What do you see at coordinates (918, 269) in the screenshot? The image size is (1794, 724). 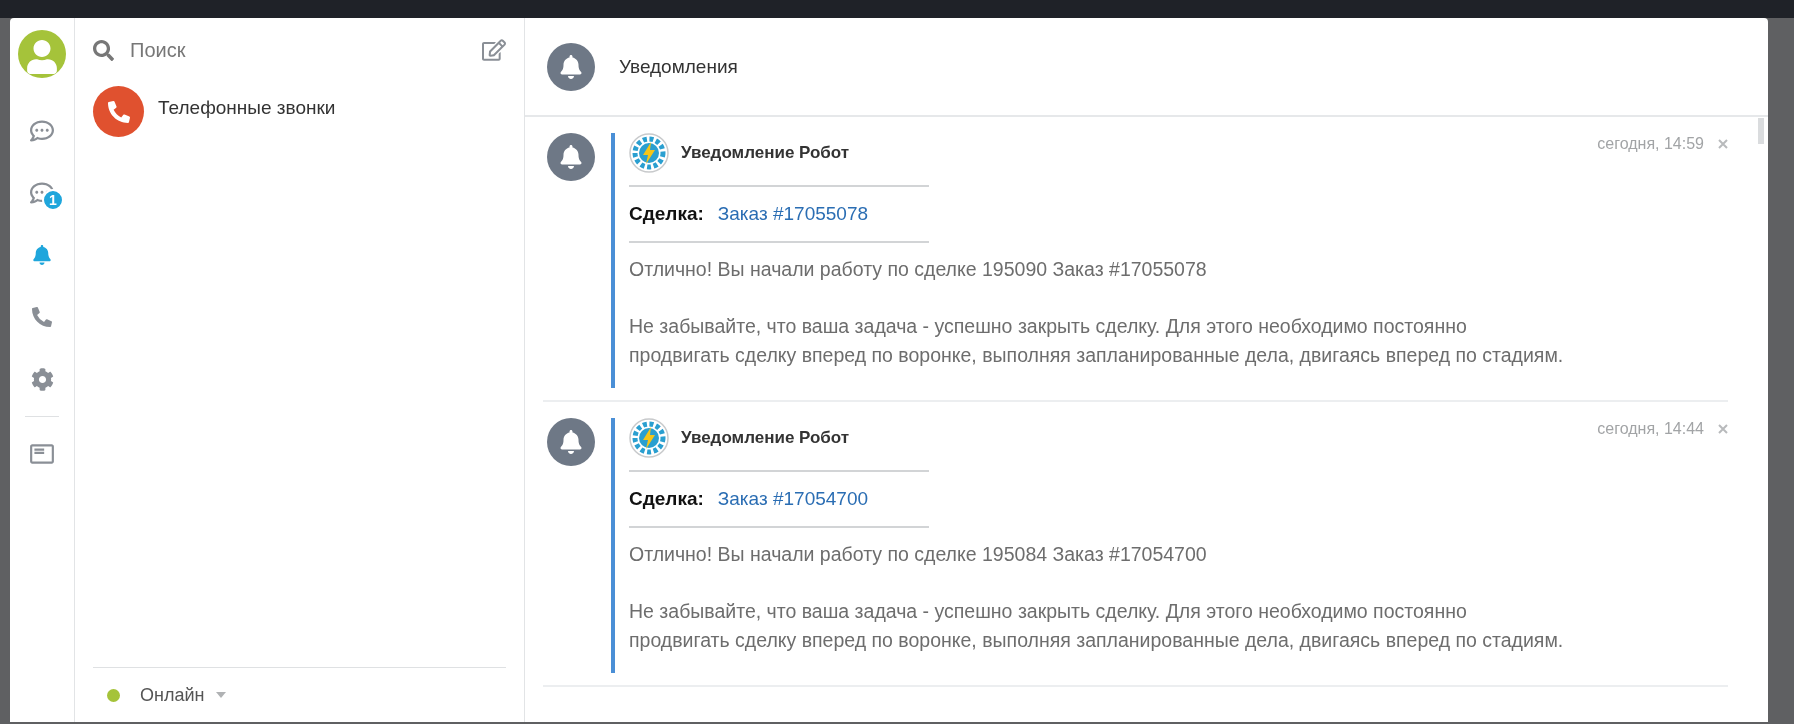 I see `message-text: Отлично! Вы начали работу по сделке 195090 Заказ #17055078` at bounding box center [918, 269].